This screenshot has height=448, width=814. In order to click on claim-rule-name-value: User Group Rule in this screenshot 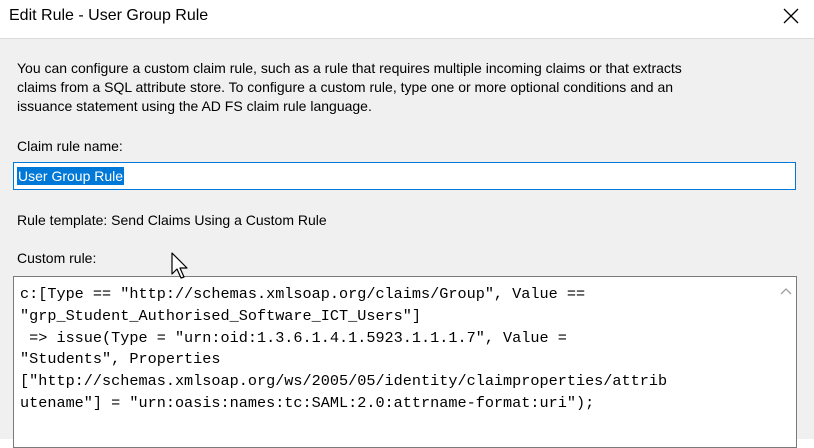, I will do `click(71, 176)`.